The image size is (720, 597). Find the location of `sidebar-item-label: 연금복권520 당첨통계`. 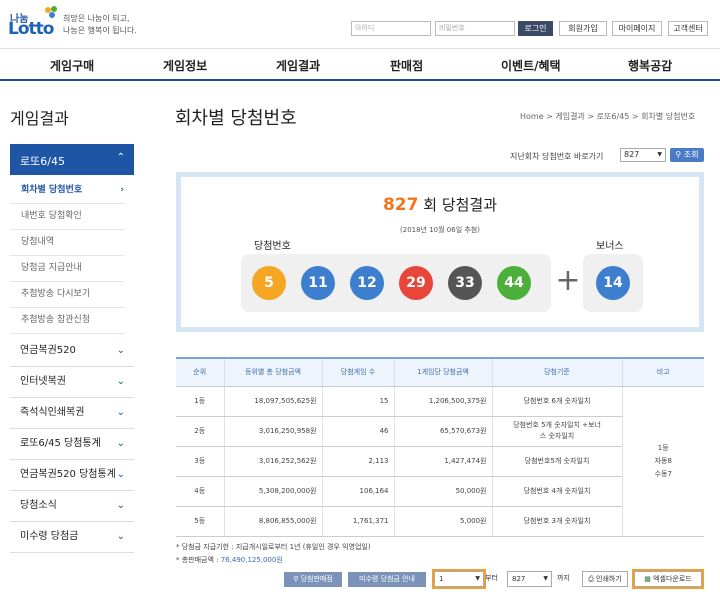

sidebar-item-label: 연금복권520 당첨통계 is located at coordinates (68, 474).